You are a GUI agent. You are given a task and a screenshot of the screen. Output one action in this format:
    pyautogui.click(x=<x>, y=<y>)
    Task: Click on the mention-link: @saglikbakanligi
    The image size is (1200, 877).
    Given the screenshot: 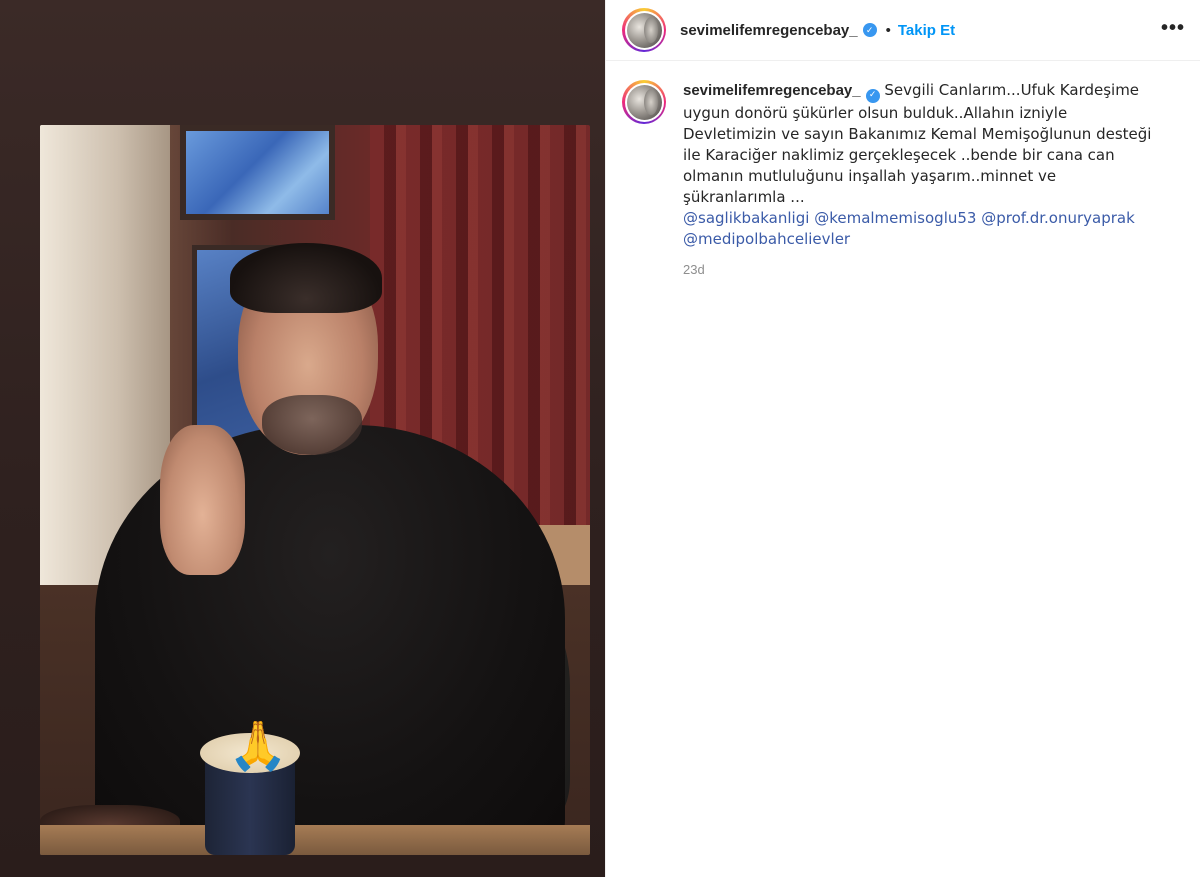 What is the action you would take?
    pyautogui.click(x=746, y=218)
    